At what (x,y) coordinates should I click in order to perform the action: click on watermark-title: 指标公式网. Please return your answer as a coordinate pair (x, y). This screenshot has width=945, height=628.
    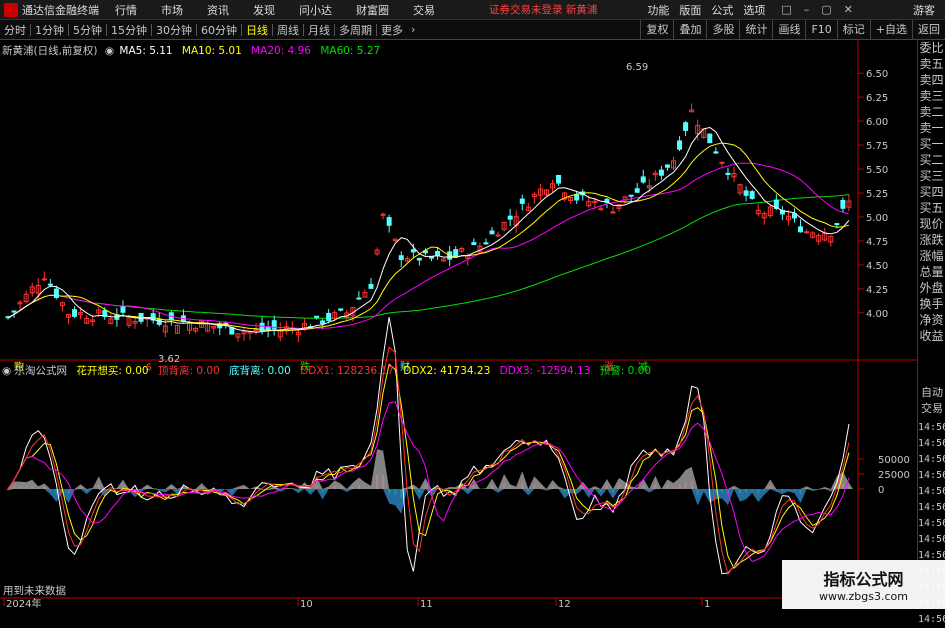
    Looking at the image, I should click on (863, 578).